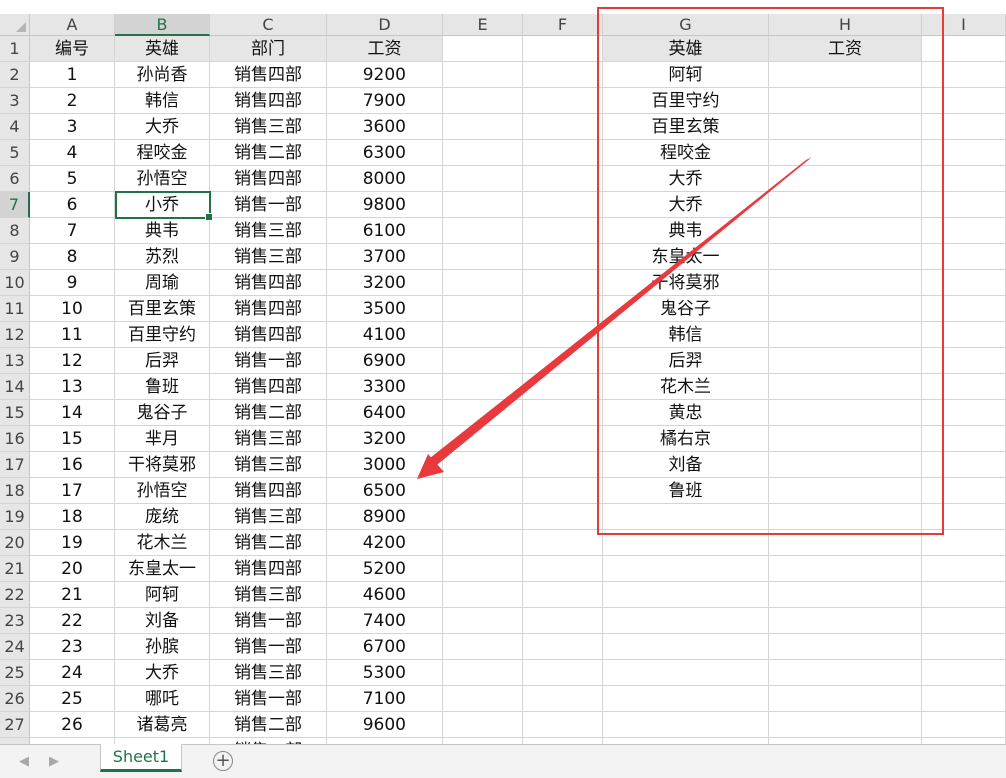 The width and height of the screenshot is (1006, 778). What do you see at coordinates (141, 758) in the screenshot?
I see `tab-sheet1: Sheet1` at bounding box center [141, 758].